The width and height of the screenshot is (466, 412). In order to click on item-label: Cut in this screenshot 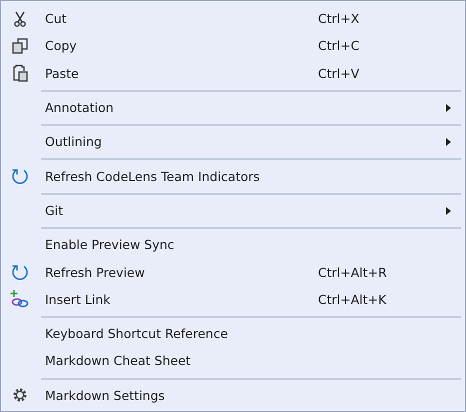, I will do `click(56, 18)`.